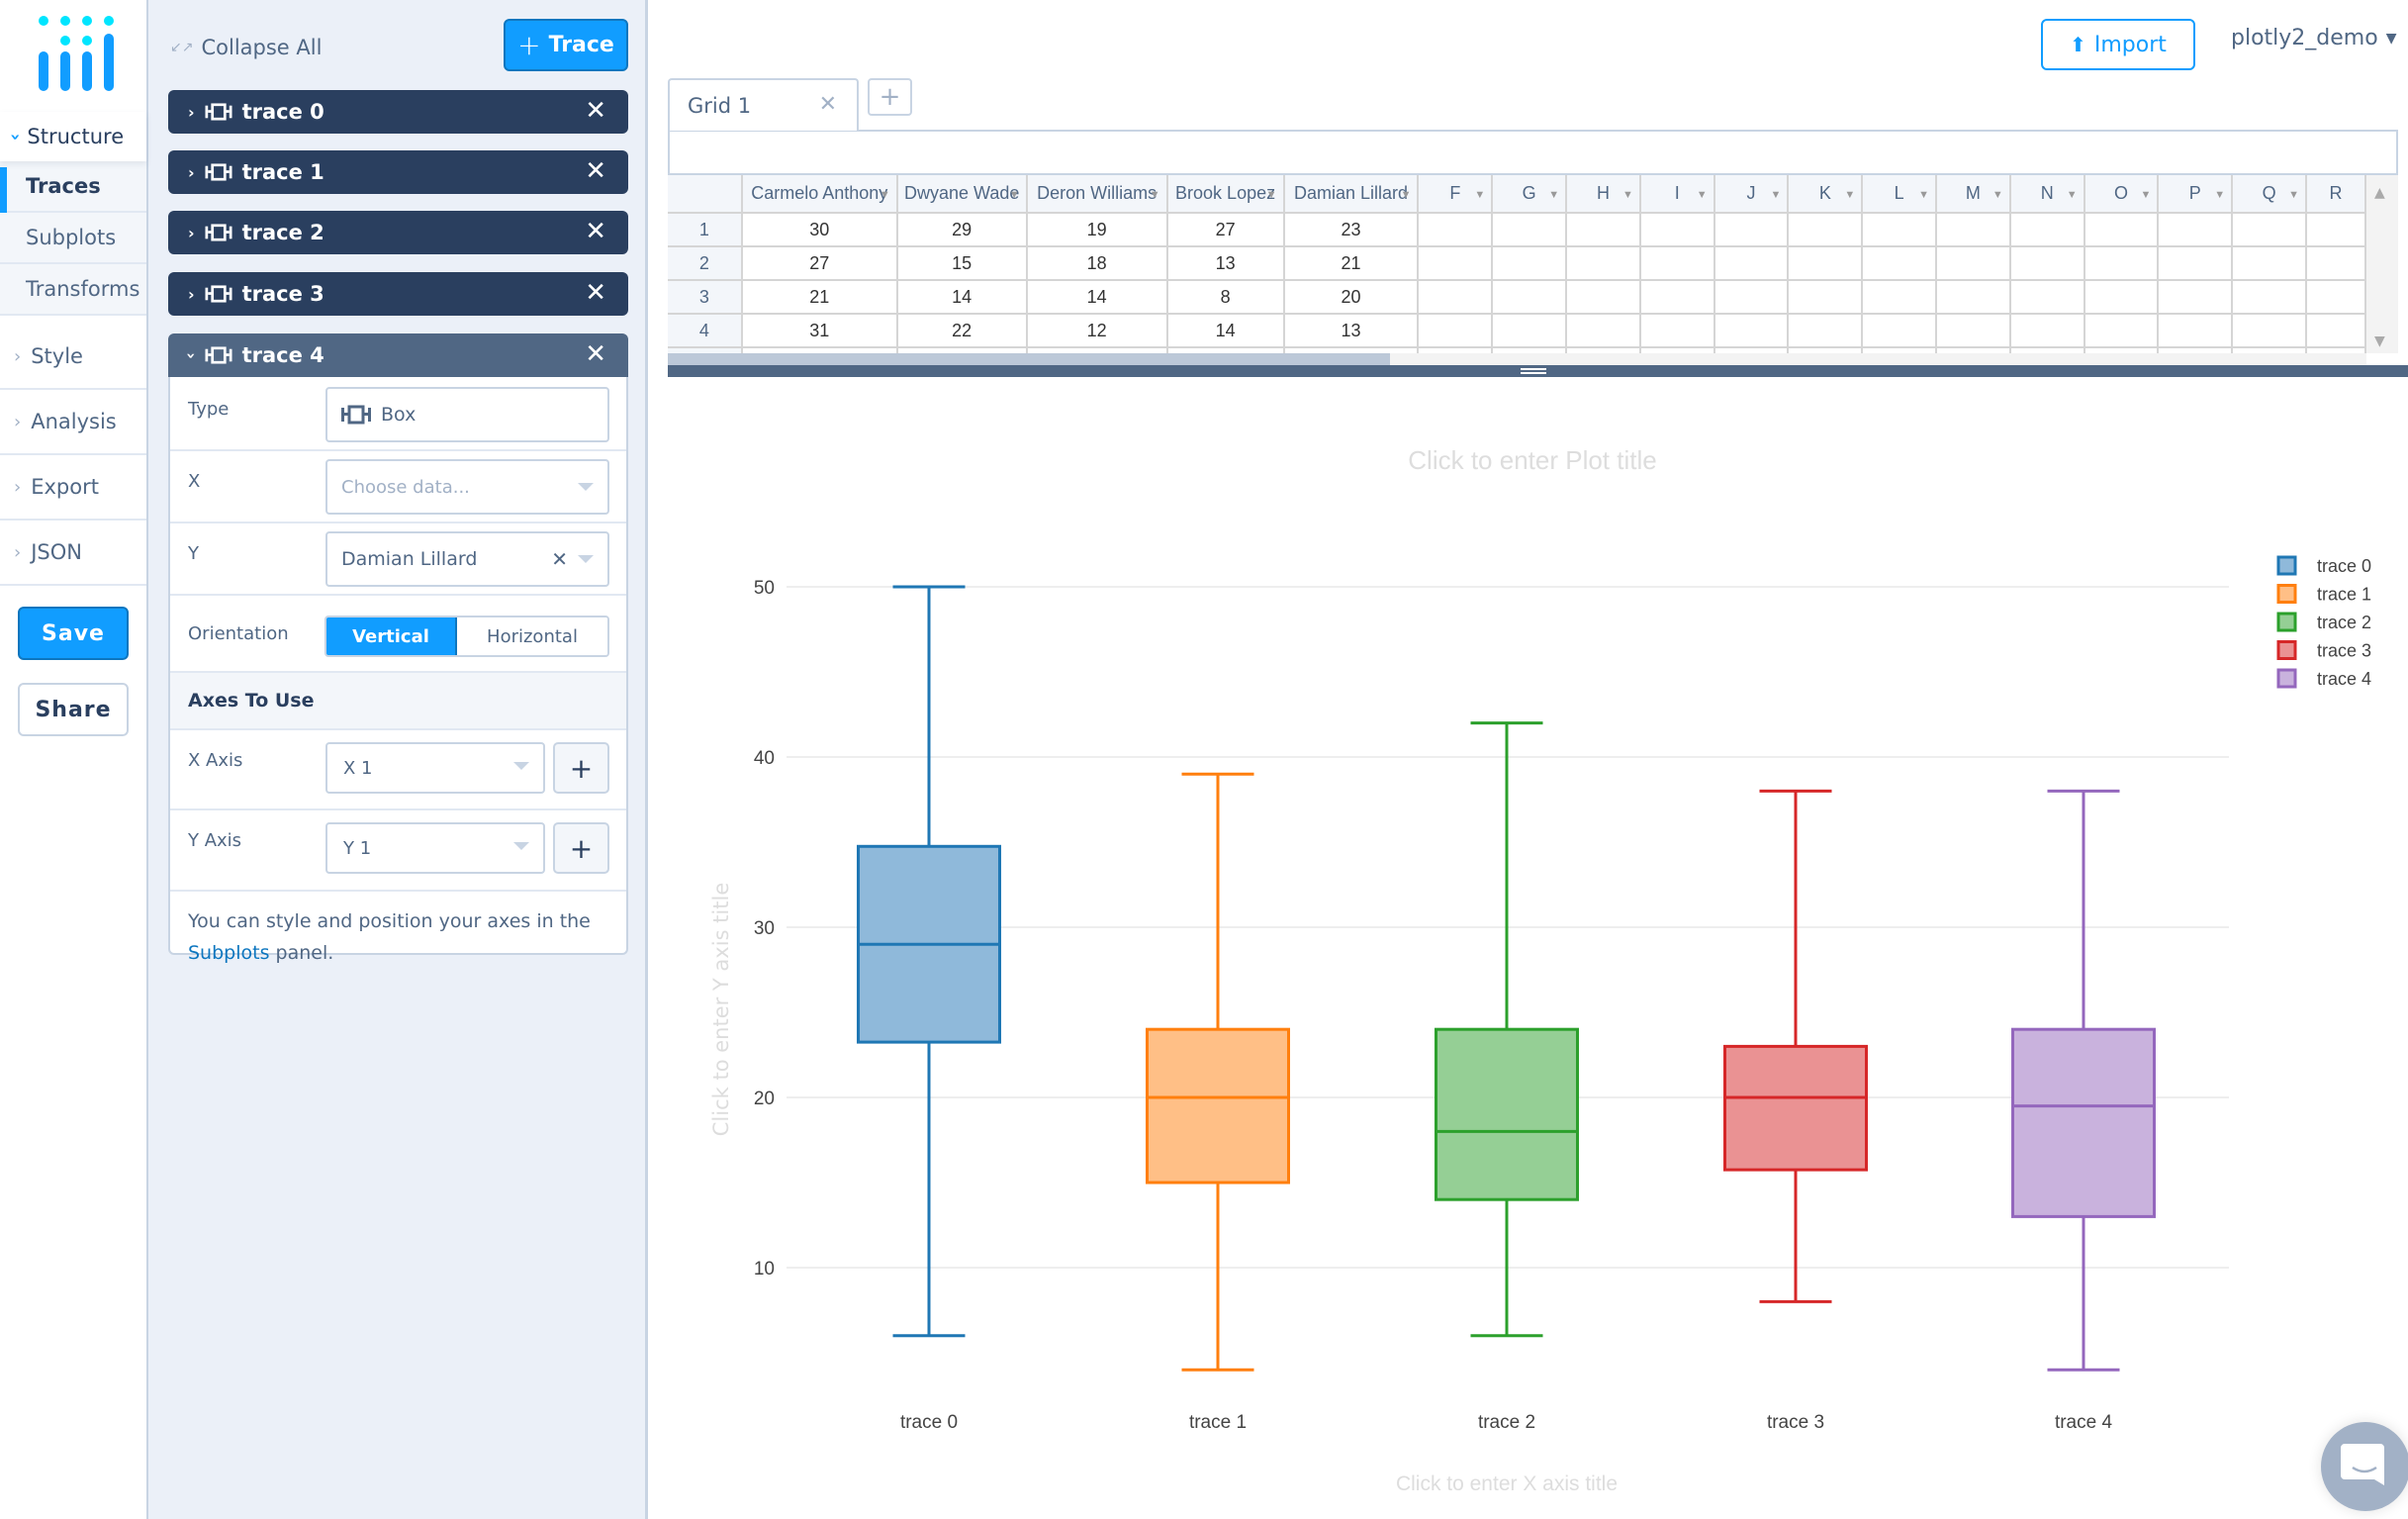  Describe the element at coordinates (1603, 194) in the screenshot. I see `column-header: H ▼` at that location.